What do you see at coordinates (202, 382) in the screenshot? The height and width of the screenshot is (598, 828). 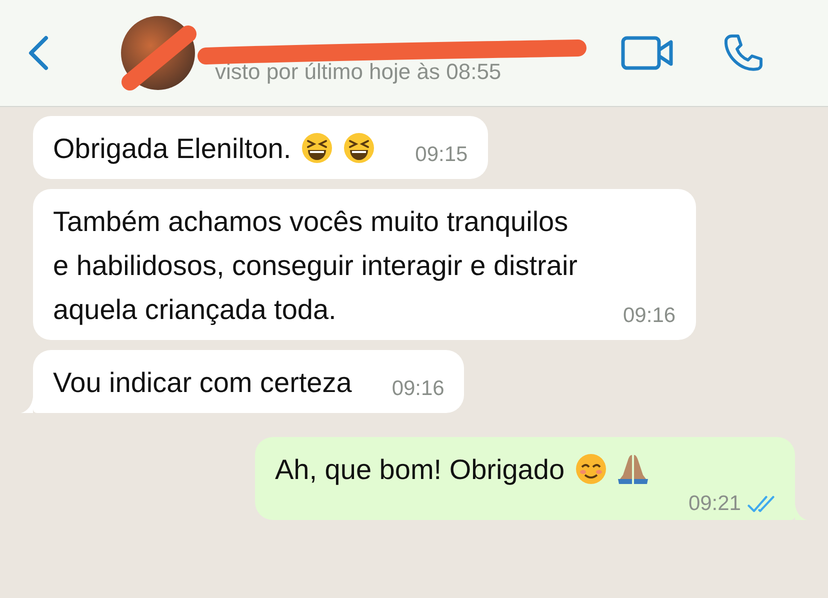 I see `message-text: Vou indicar com certeza` at bounding box center [202, 382].